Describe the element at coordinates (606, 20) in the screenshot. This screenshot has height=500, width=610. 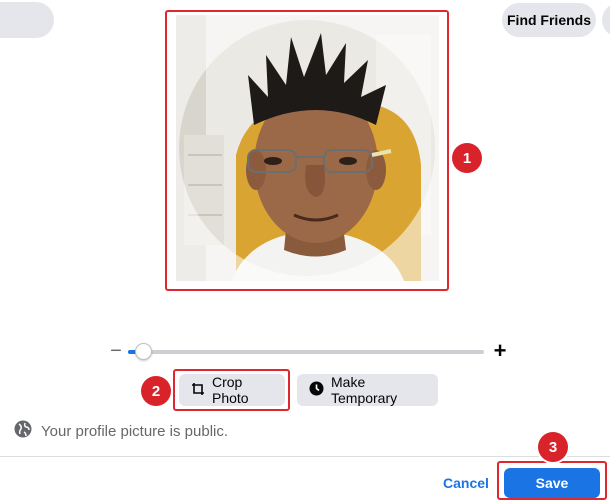
I see `menu-button` at that location.